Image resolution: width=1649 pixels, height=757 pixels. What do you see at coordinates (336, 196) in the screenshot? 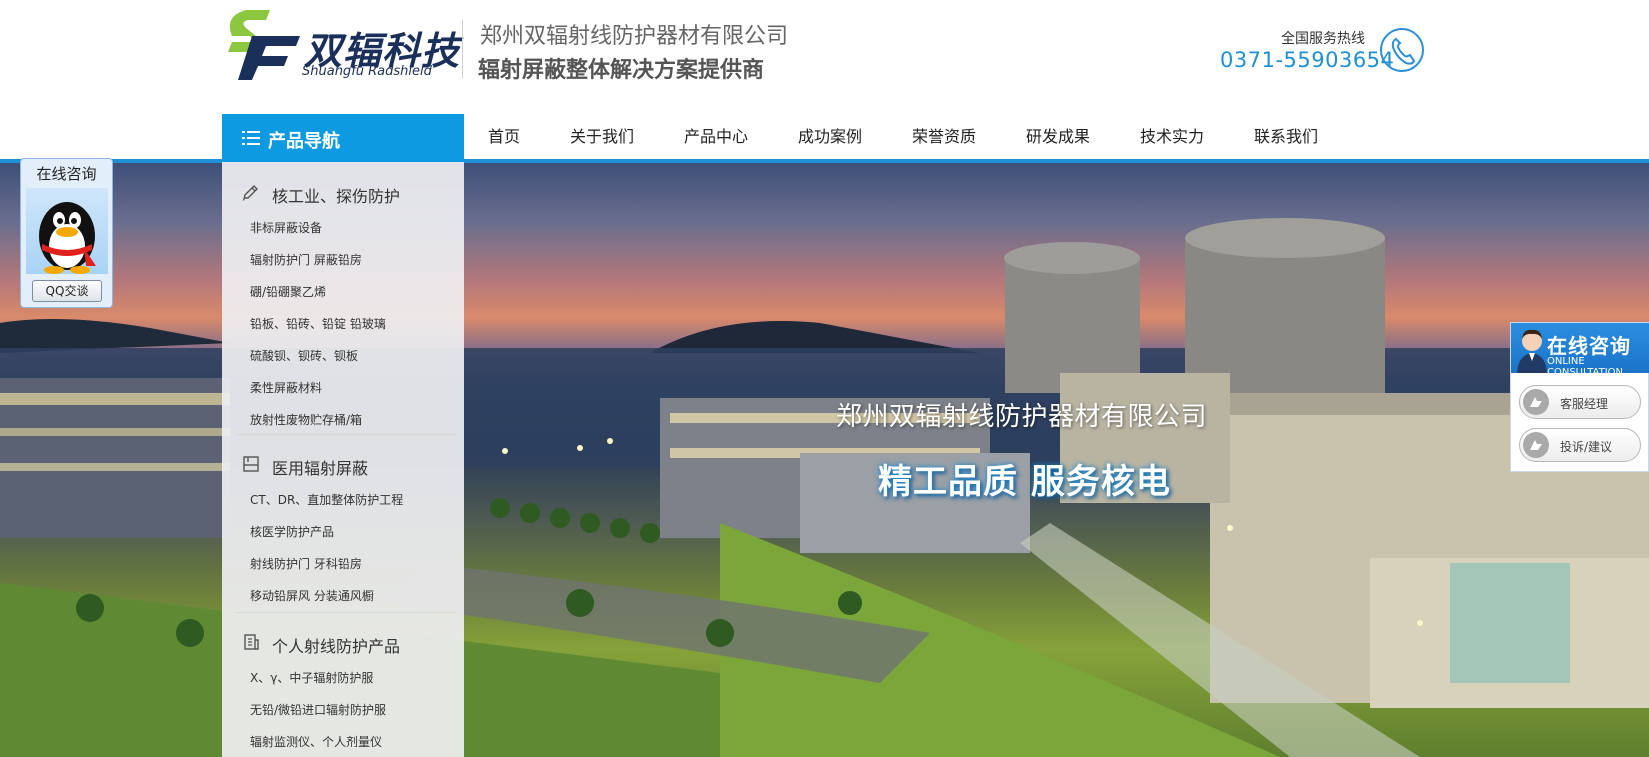
I see `category-title: 核工业、探伤防护` at bounding box center [336, 196].